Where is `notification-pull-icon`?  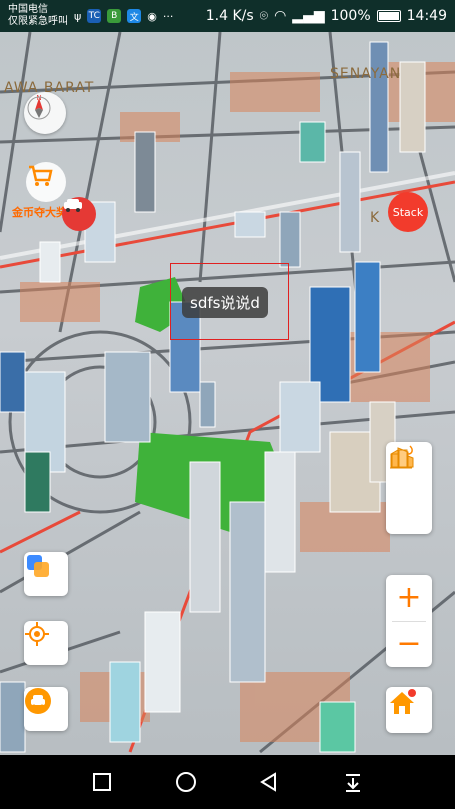
notification-pull-icon is located at coordinates (353, 783).